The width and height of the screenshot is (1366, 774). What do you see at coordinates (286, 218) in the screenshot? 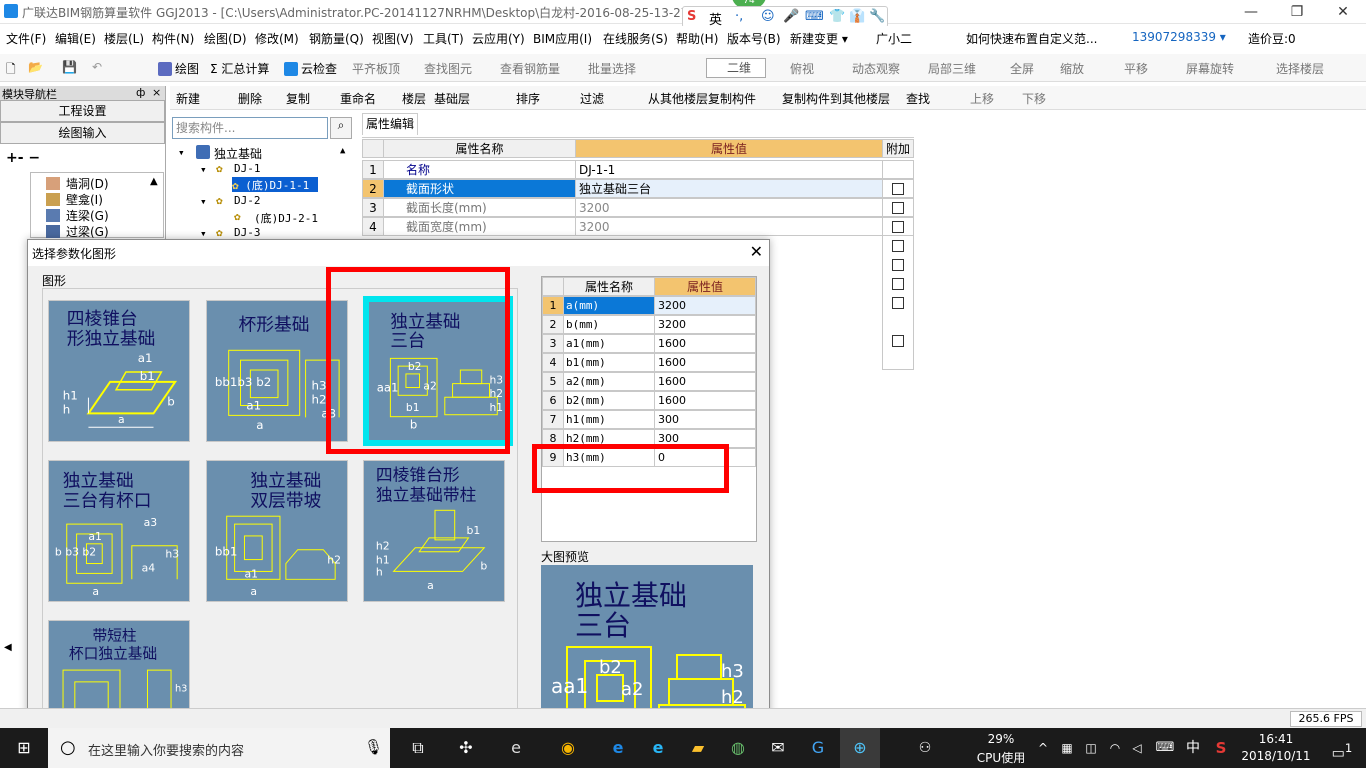
I see `tree-node-dj2-1: (底)DJ-2-1` at bounding box center [286, 218].